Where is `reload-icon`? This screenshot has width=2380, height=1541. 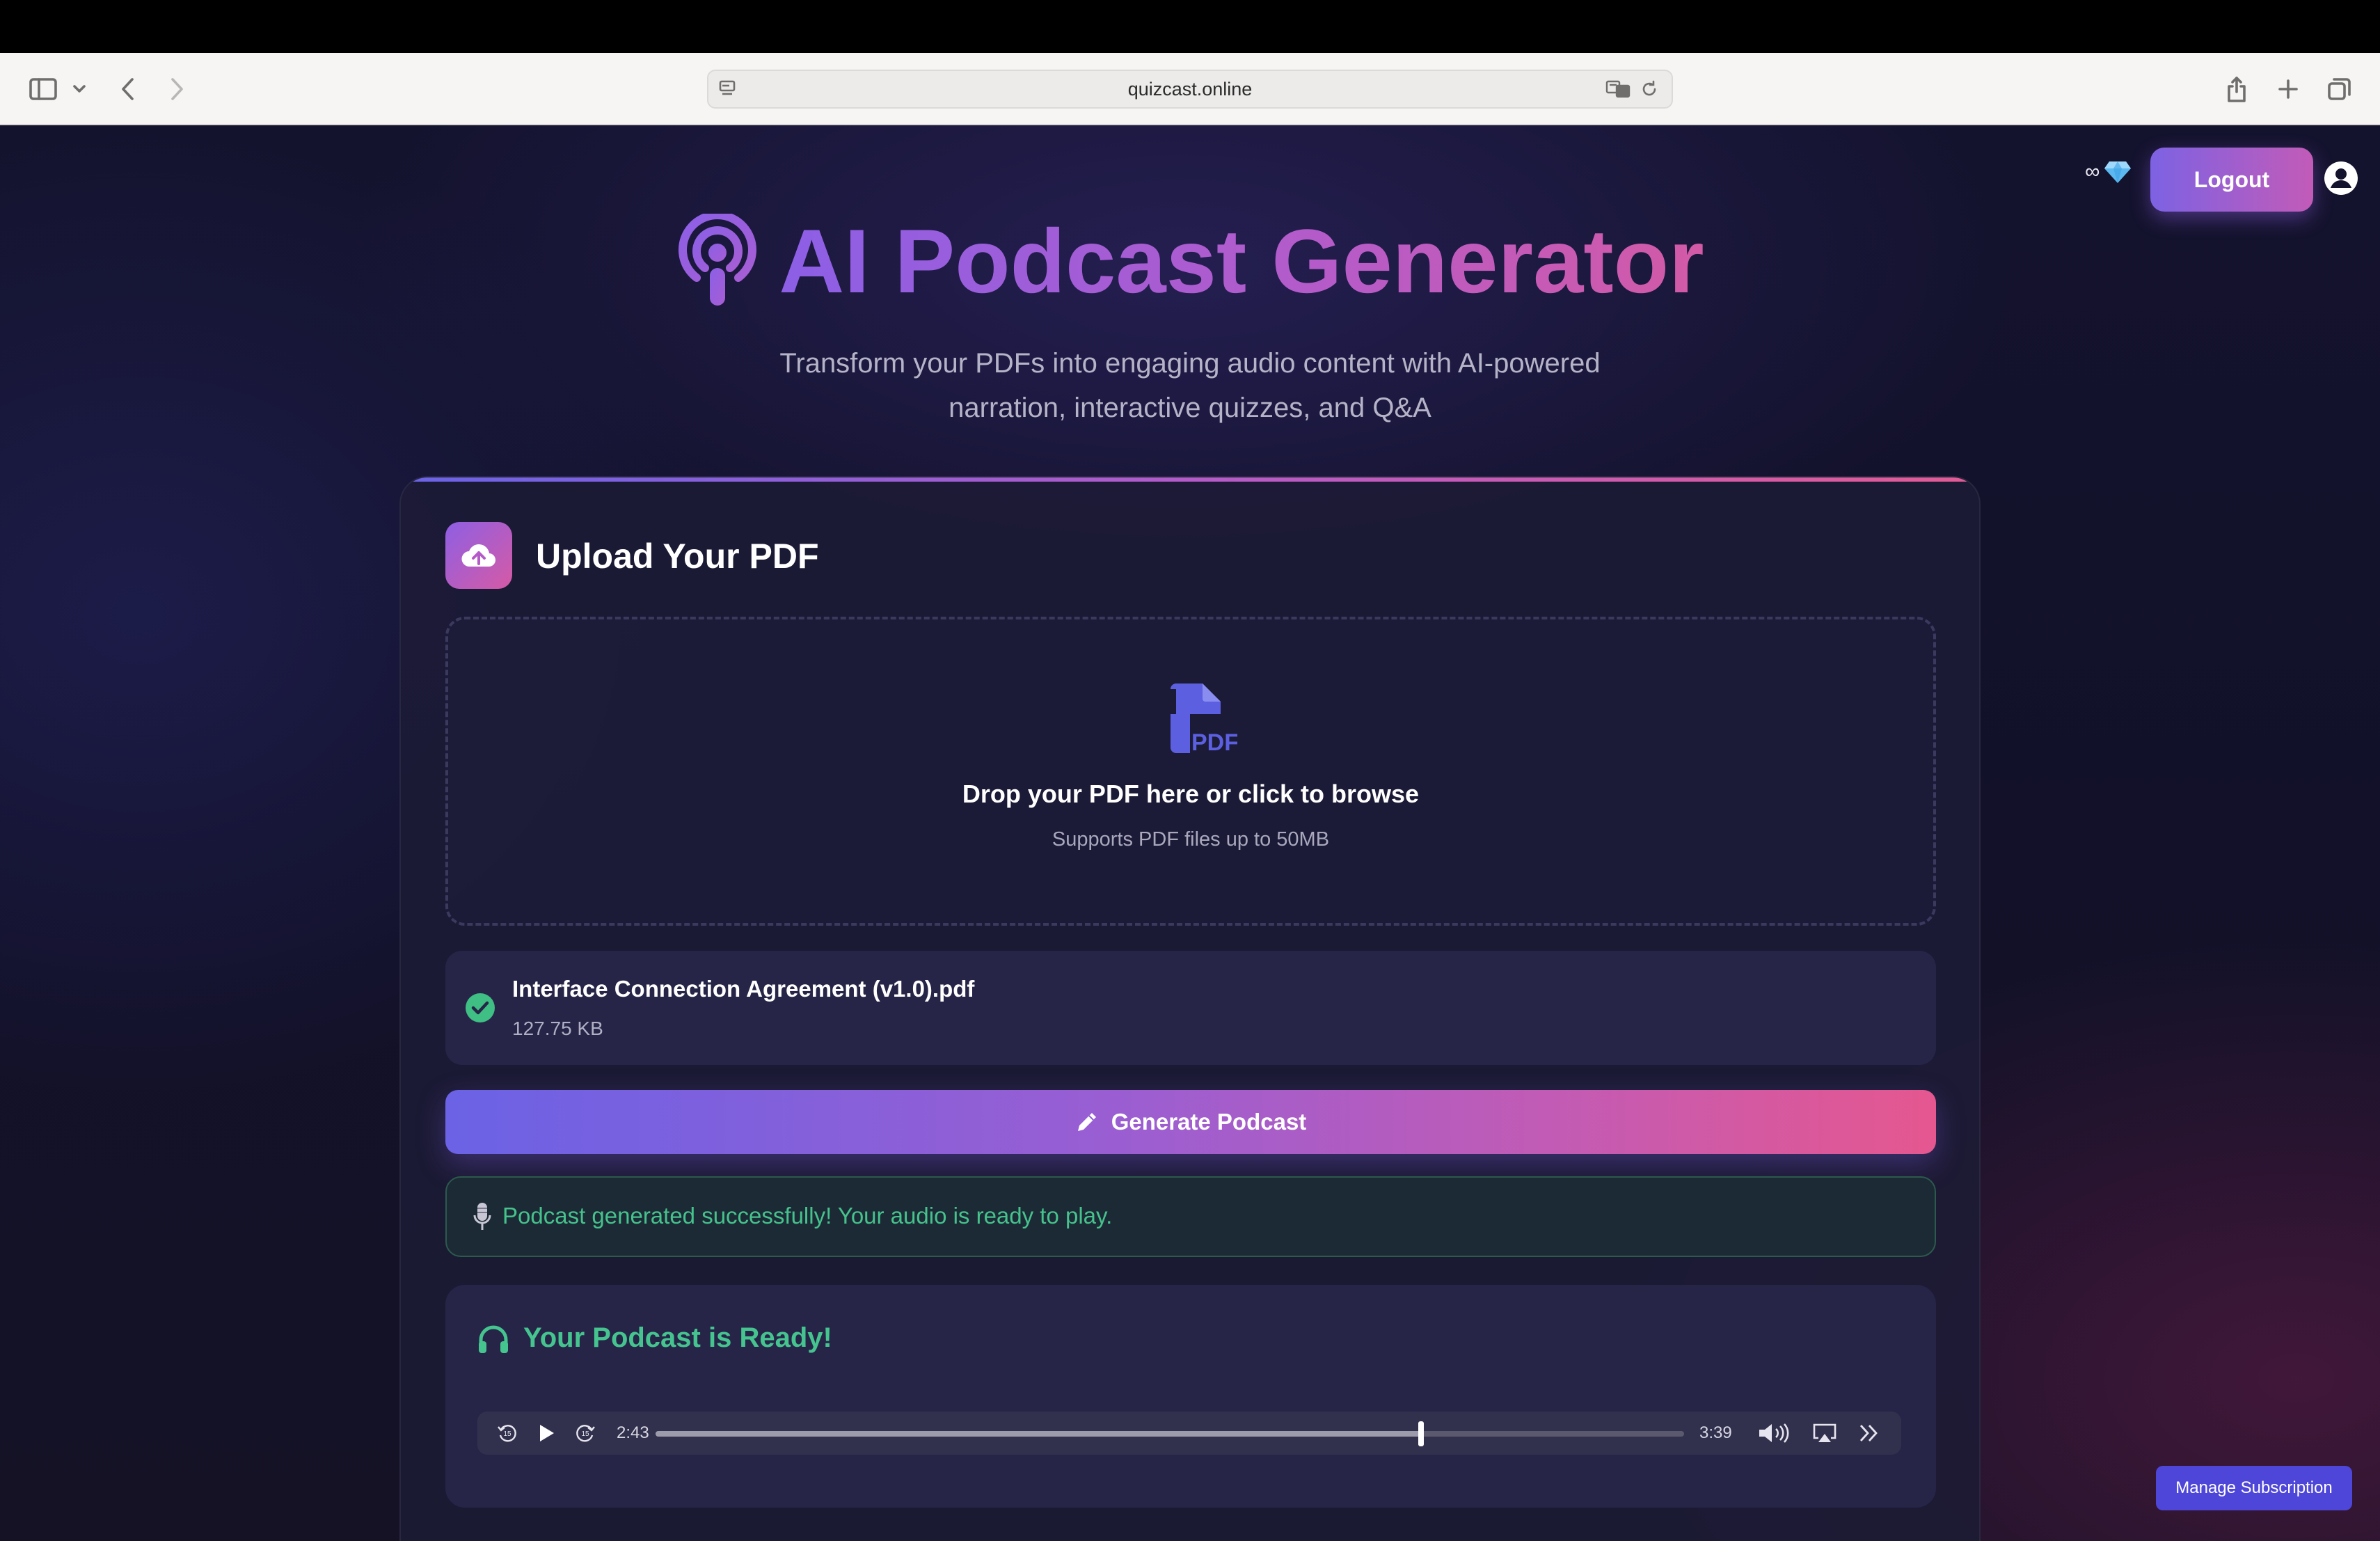
reload-icon is located at coordinates (1650, 89).